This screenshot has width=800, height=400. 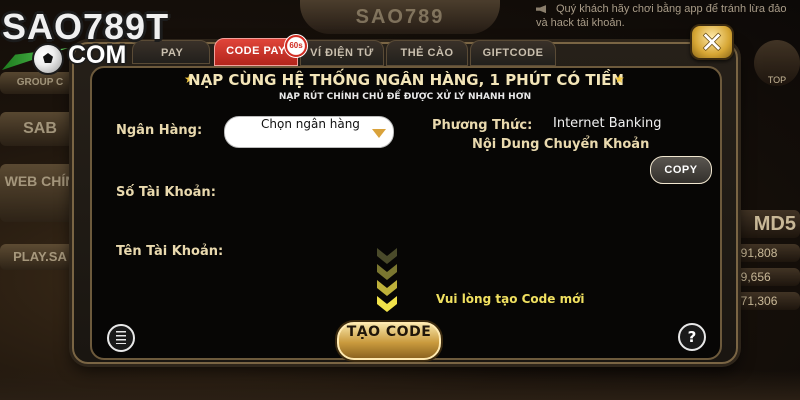 What do you see at coordinates (777, 63) in the screenshot?
I see `background-right-item: TOP` at bounding box center [777, 63].